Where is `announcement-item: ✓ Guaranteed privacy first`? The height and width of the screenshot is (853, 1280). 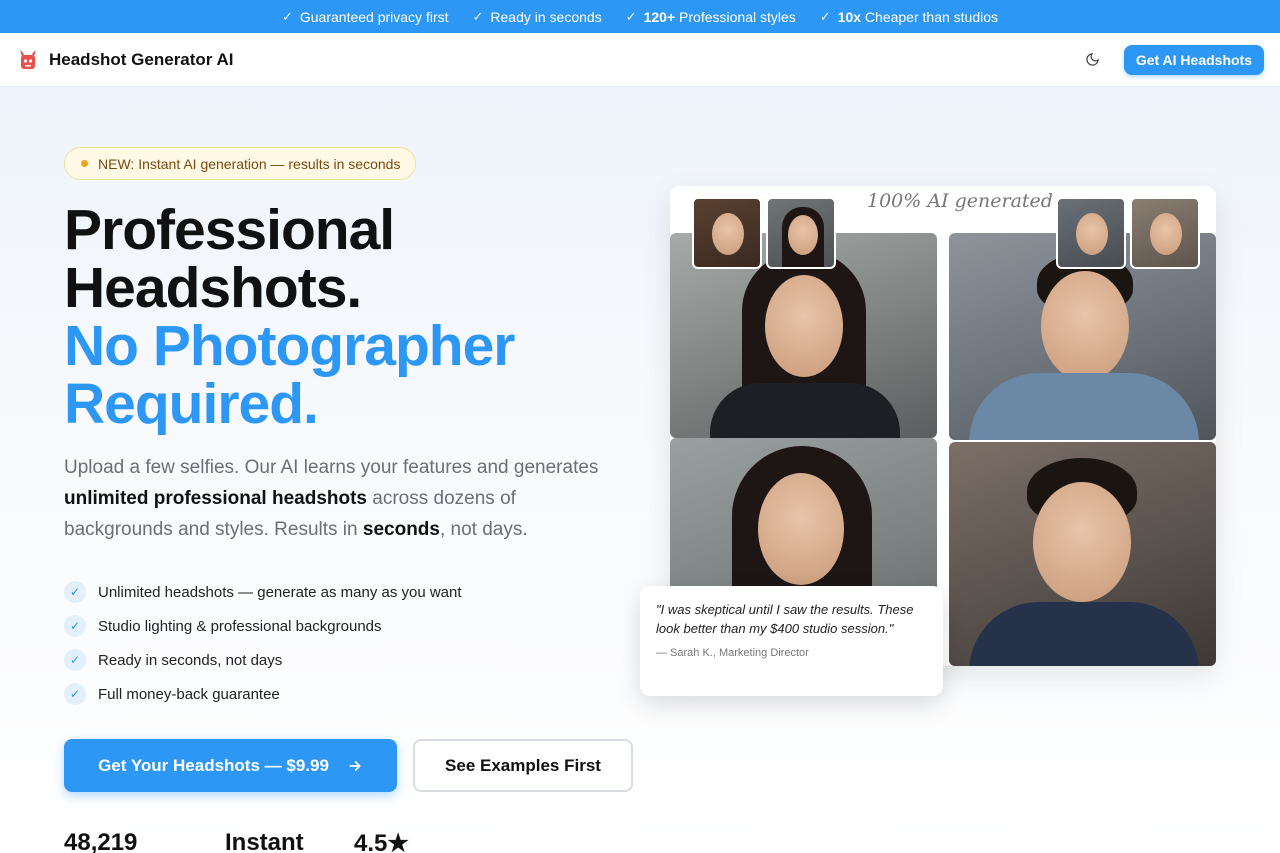 announcement-item: ✓ Guaranteed privacy first is located at coordinates (365, 17).